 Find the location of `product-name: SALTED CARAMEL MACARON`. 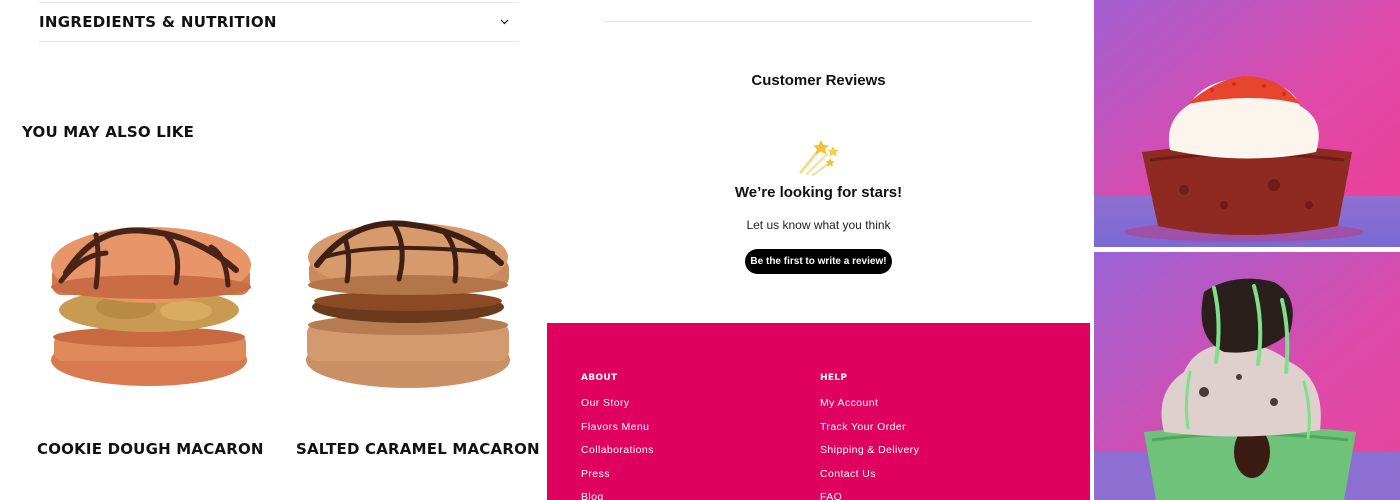

product-name: SALTED CARAMEL MACARON is located at coordinates (418, 449).